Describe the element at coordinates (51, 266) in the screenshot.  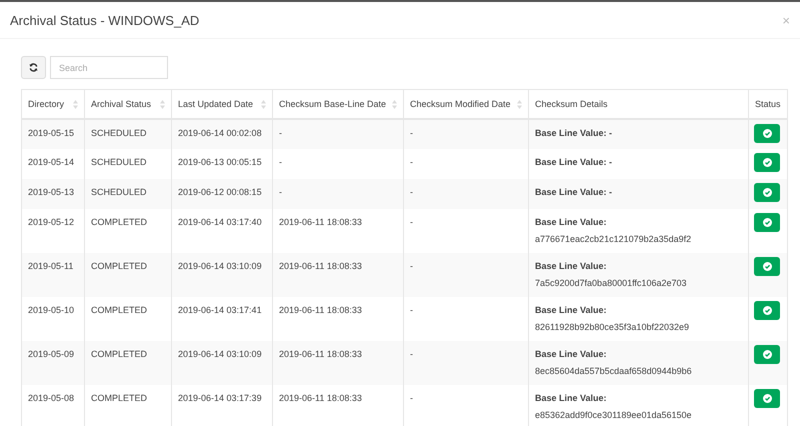
I see `table-cell: 2019-05-11` at that location.